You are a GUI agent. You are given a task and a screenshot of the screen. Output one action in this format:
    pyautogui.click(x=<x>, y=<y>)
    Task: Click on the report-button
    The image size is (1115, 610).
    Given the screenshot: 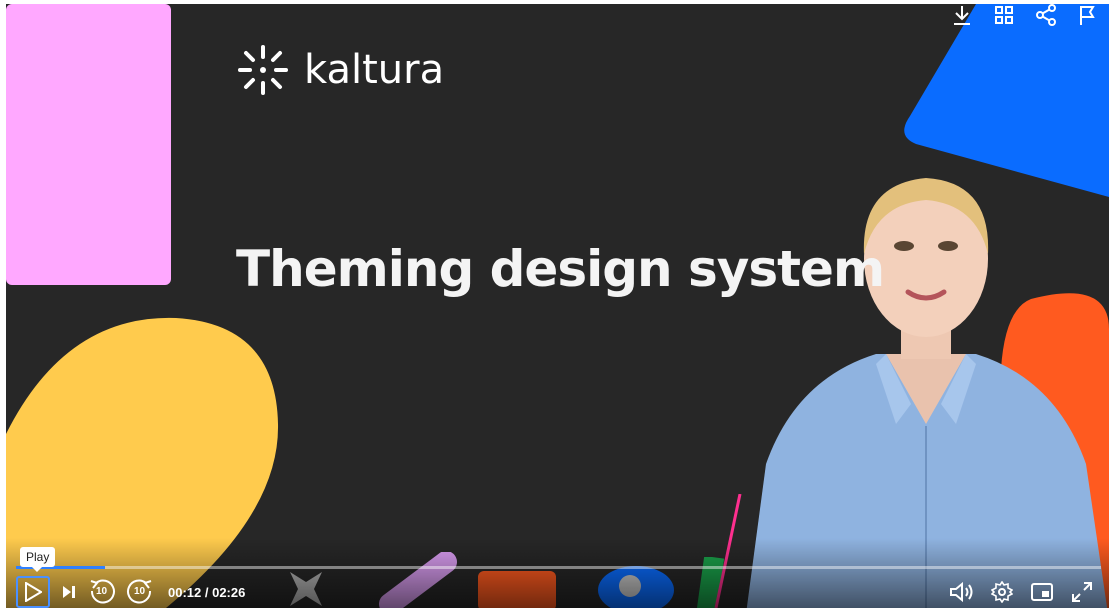 What is the action you would take?
    pyautogui.click(x=1088, y=15)
    